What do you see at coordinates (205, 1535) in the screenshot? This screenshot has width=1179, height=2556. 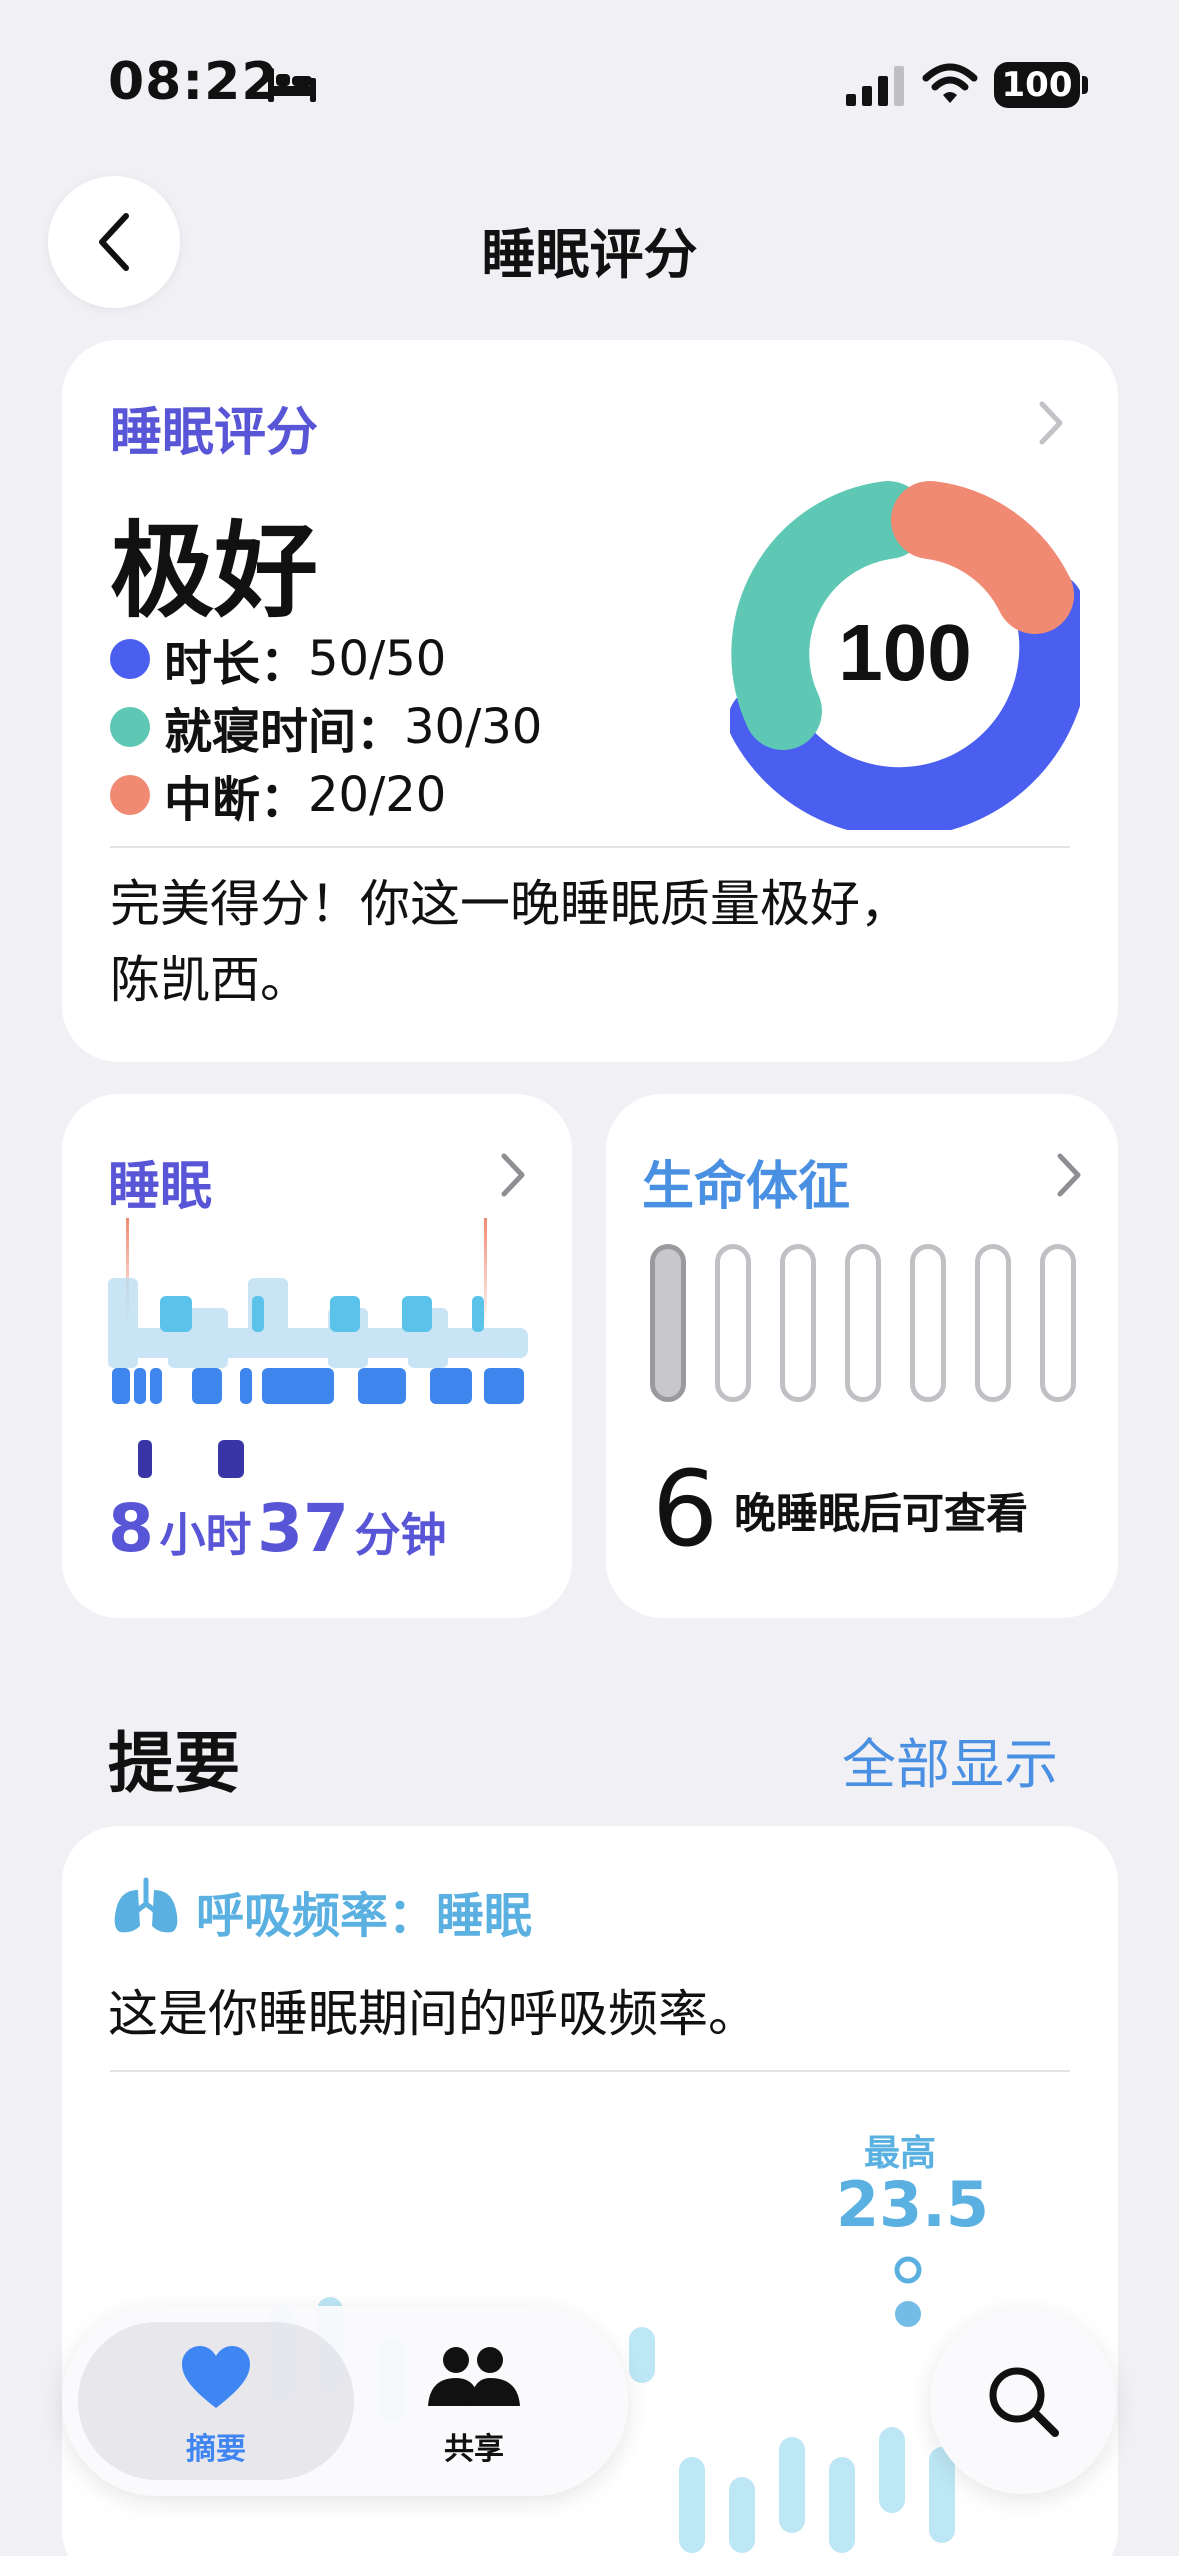 I see `duration-hours-unit: 小时` at bounding box center [205, 1535].